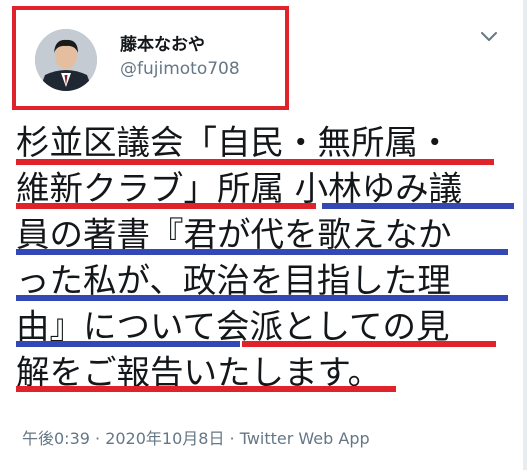  I want to click on tweet-timestamp: 午後0:39 · 2020年10月8日 · Twitter Web App, so click(196, 437).